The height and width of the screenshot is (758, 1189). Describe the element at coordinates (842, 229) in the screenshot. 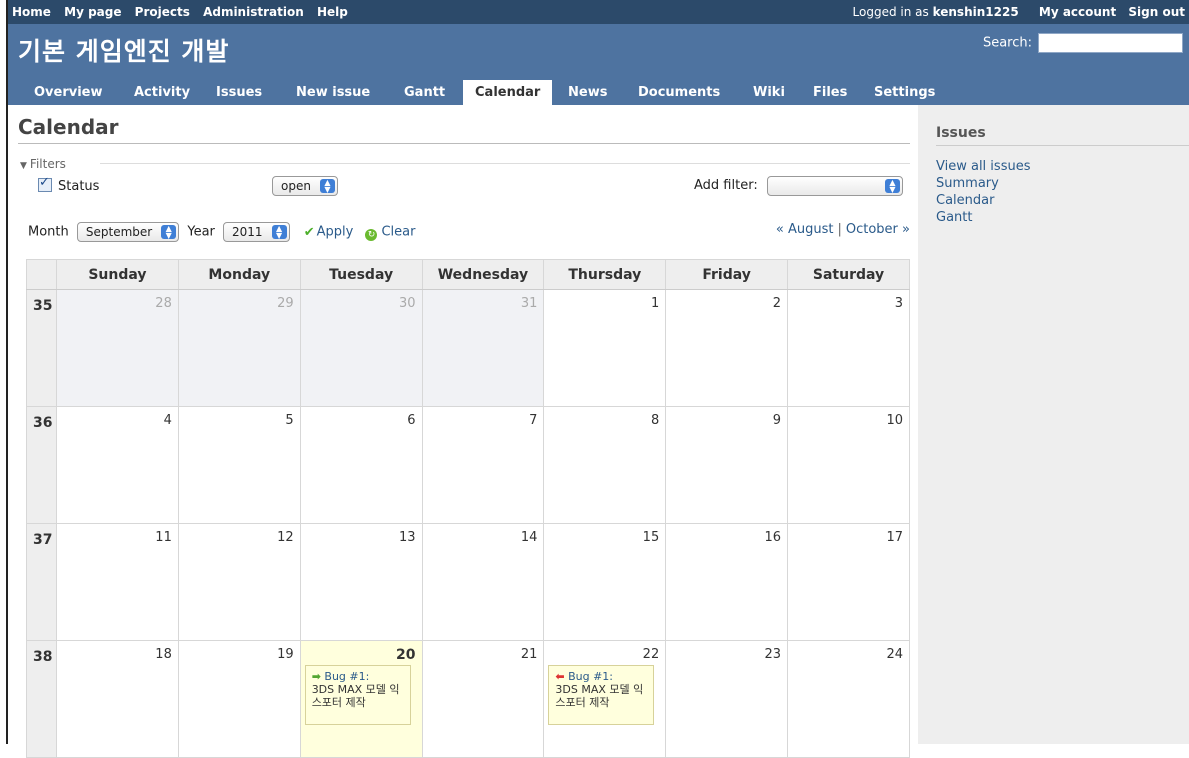

I see `month-navigation: « August | October »` at that location.